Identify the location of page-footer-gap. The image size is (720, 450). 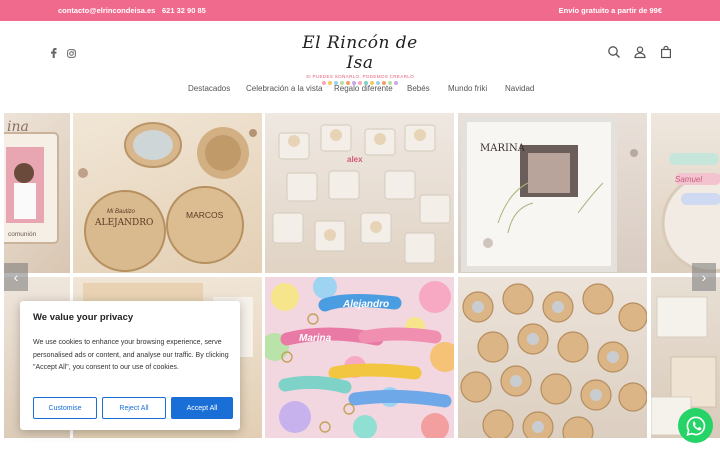
(360, 444).